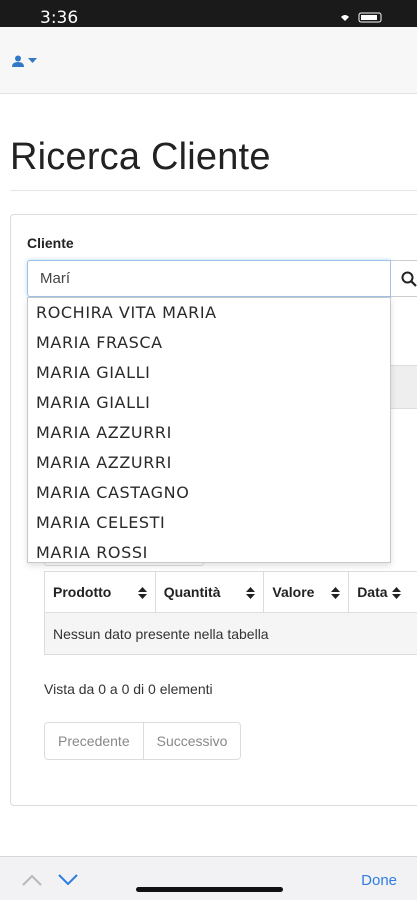 The image size is (417, 900). Describe the element at coordinates (209, 278) in the screenshot. I see `cliente-search-input` at that location.